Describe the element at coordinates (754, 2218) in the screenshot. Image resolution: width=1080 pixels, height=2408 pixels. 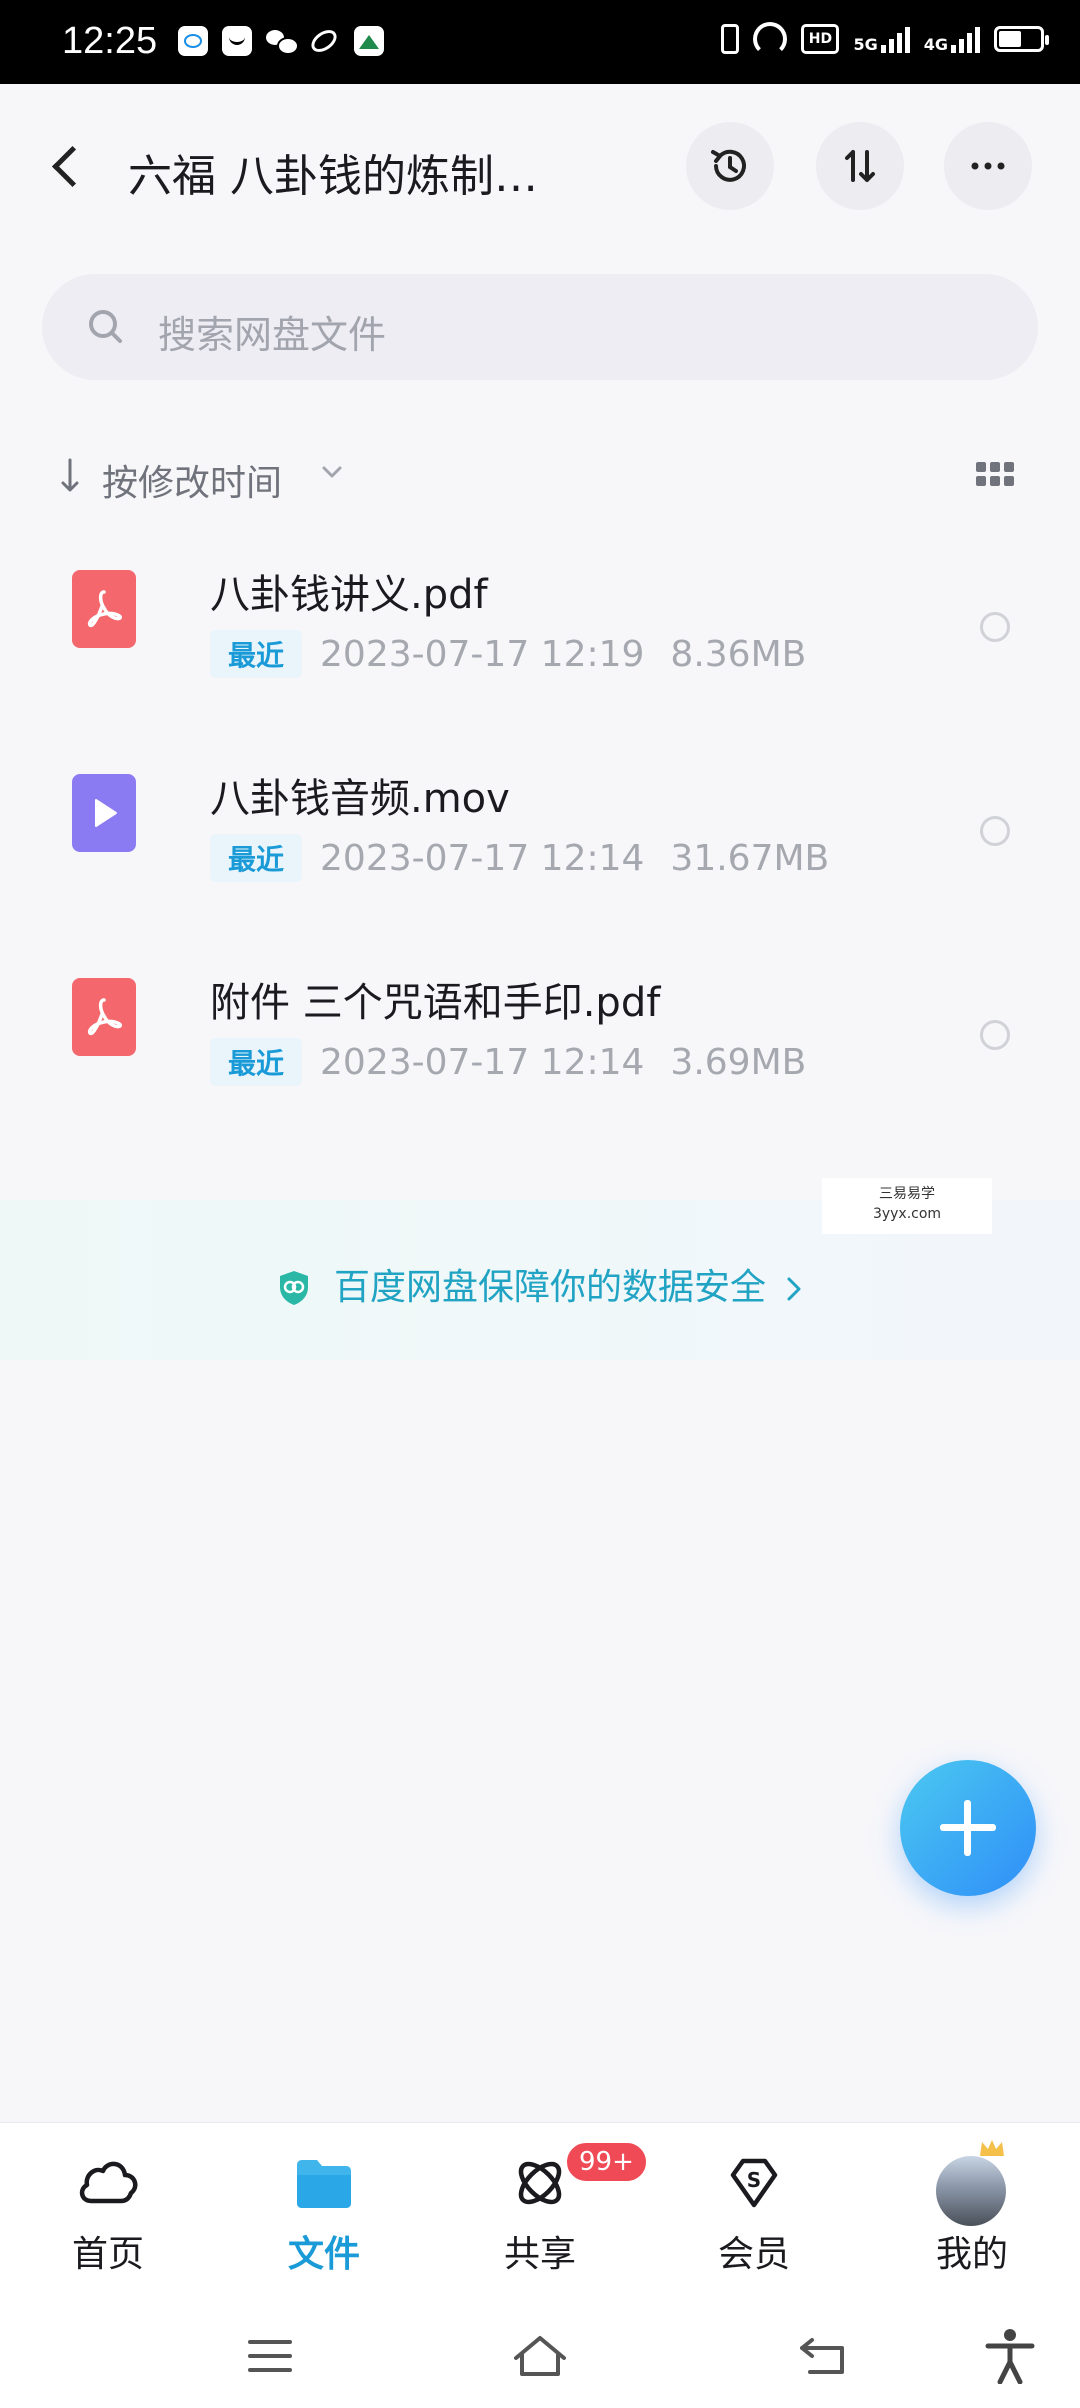
I see `tab-vip: S 会员` at that location.